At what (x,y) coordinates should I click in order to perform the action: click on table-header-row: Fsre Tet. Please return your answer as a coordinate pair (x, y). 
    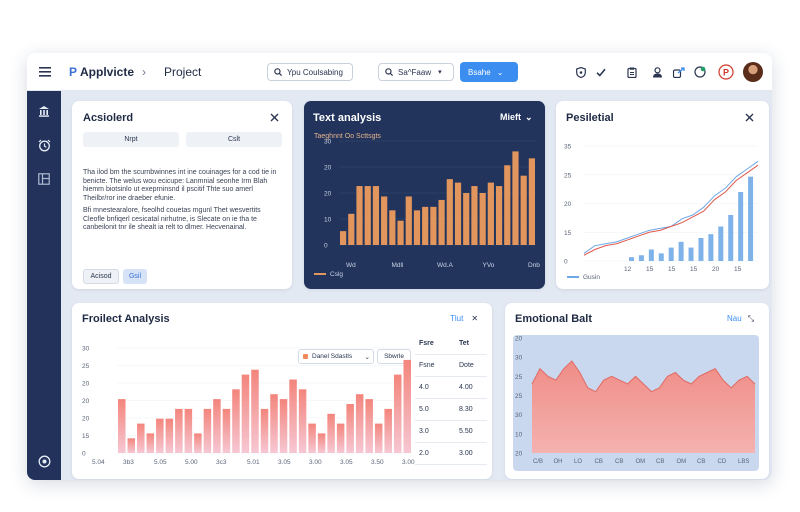
    Looking at the image, I should click on (451, 344).